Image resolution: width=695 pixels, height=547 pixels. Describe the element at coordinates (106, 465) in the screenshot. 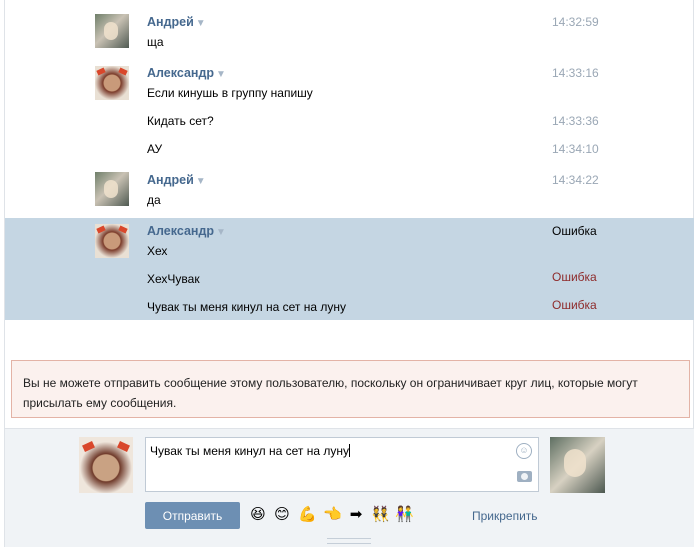

I see `my-avatar` at that location.